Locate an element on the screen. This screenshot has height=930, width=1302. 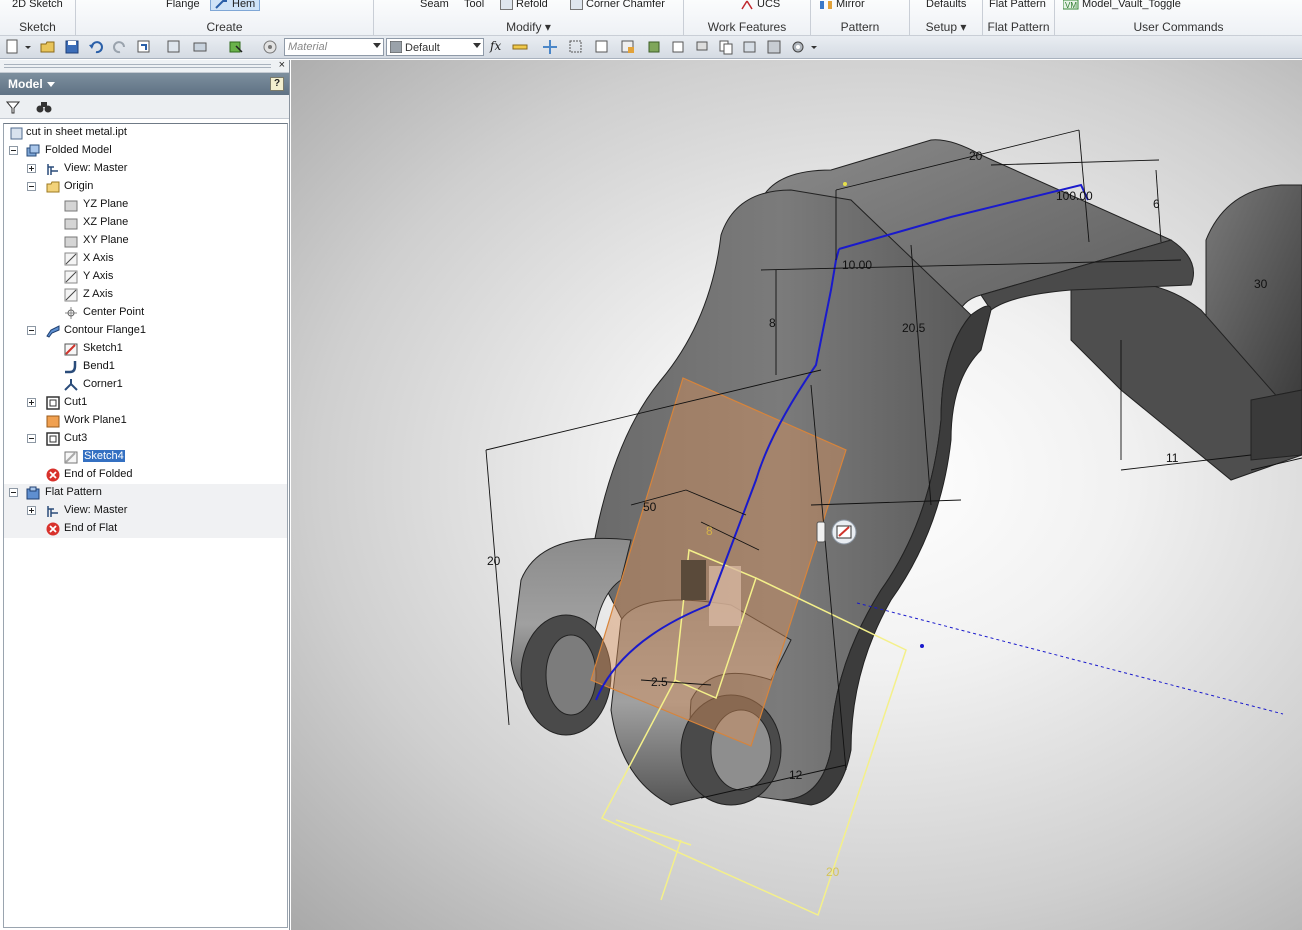
2d-sketch-button: 2D Sketch is located at coordinates (37, 5).